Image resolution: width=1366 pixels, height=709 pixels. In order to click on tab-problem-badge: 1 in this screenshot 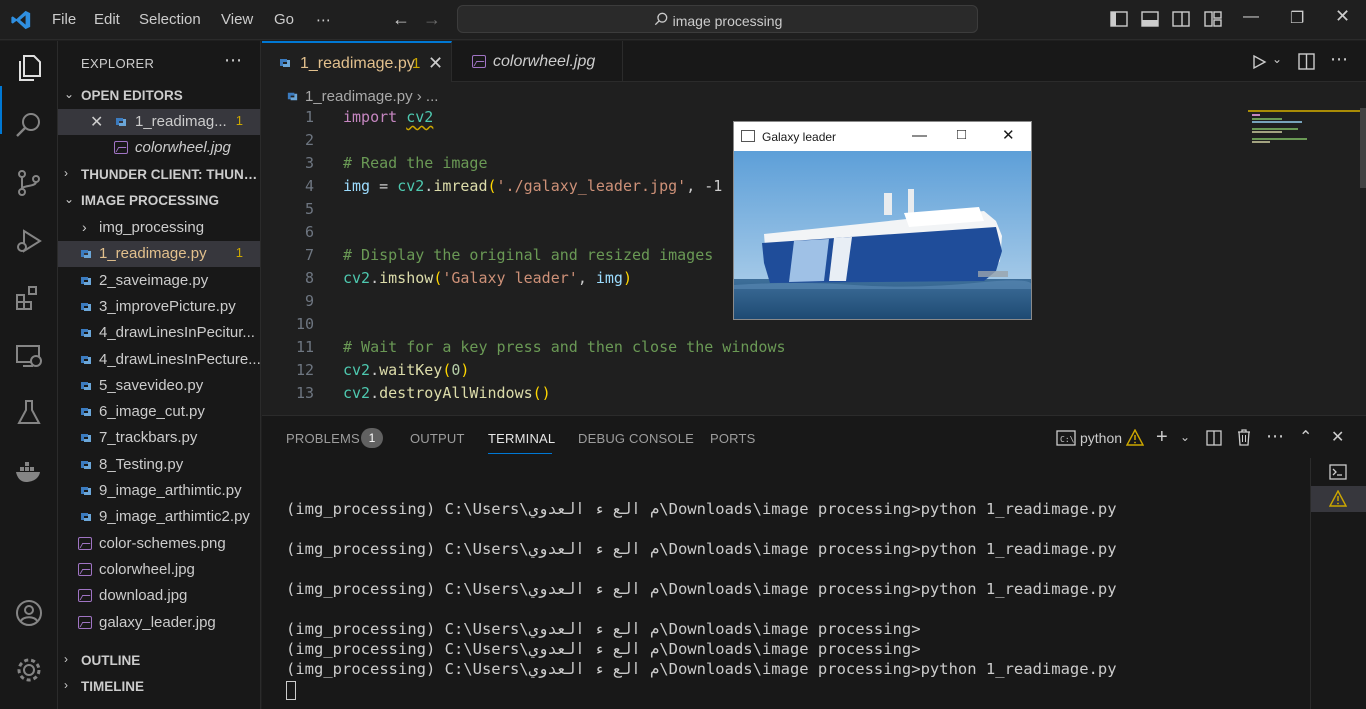, I will do `click(416, 63)`.